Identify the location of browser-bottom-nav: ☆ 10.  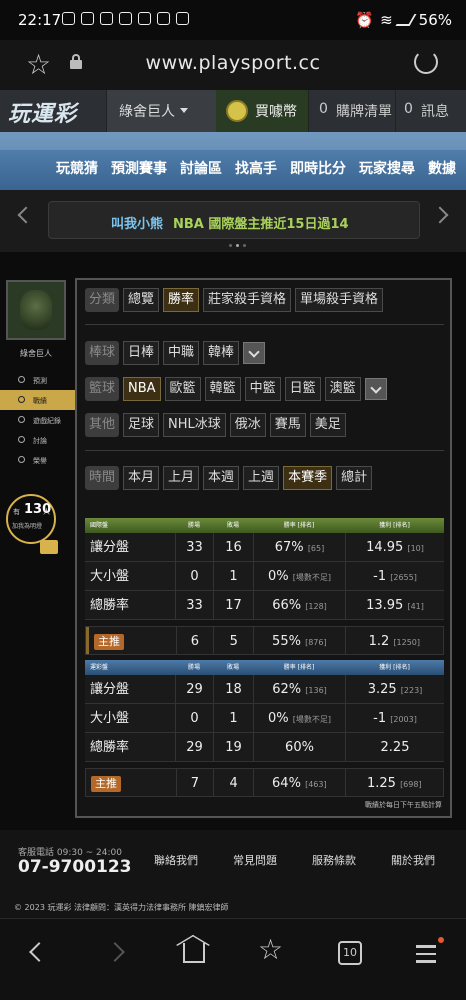
(233, 959).